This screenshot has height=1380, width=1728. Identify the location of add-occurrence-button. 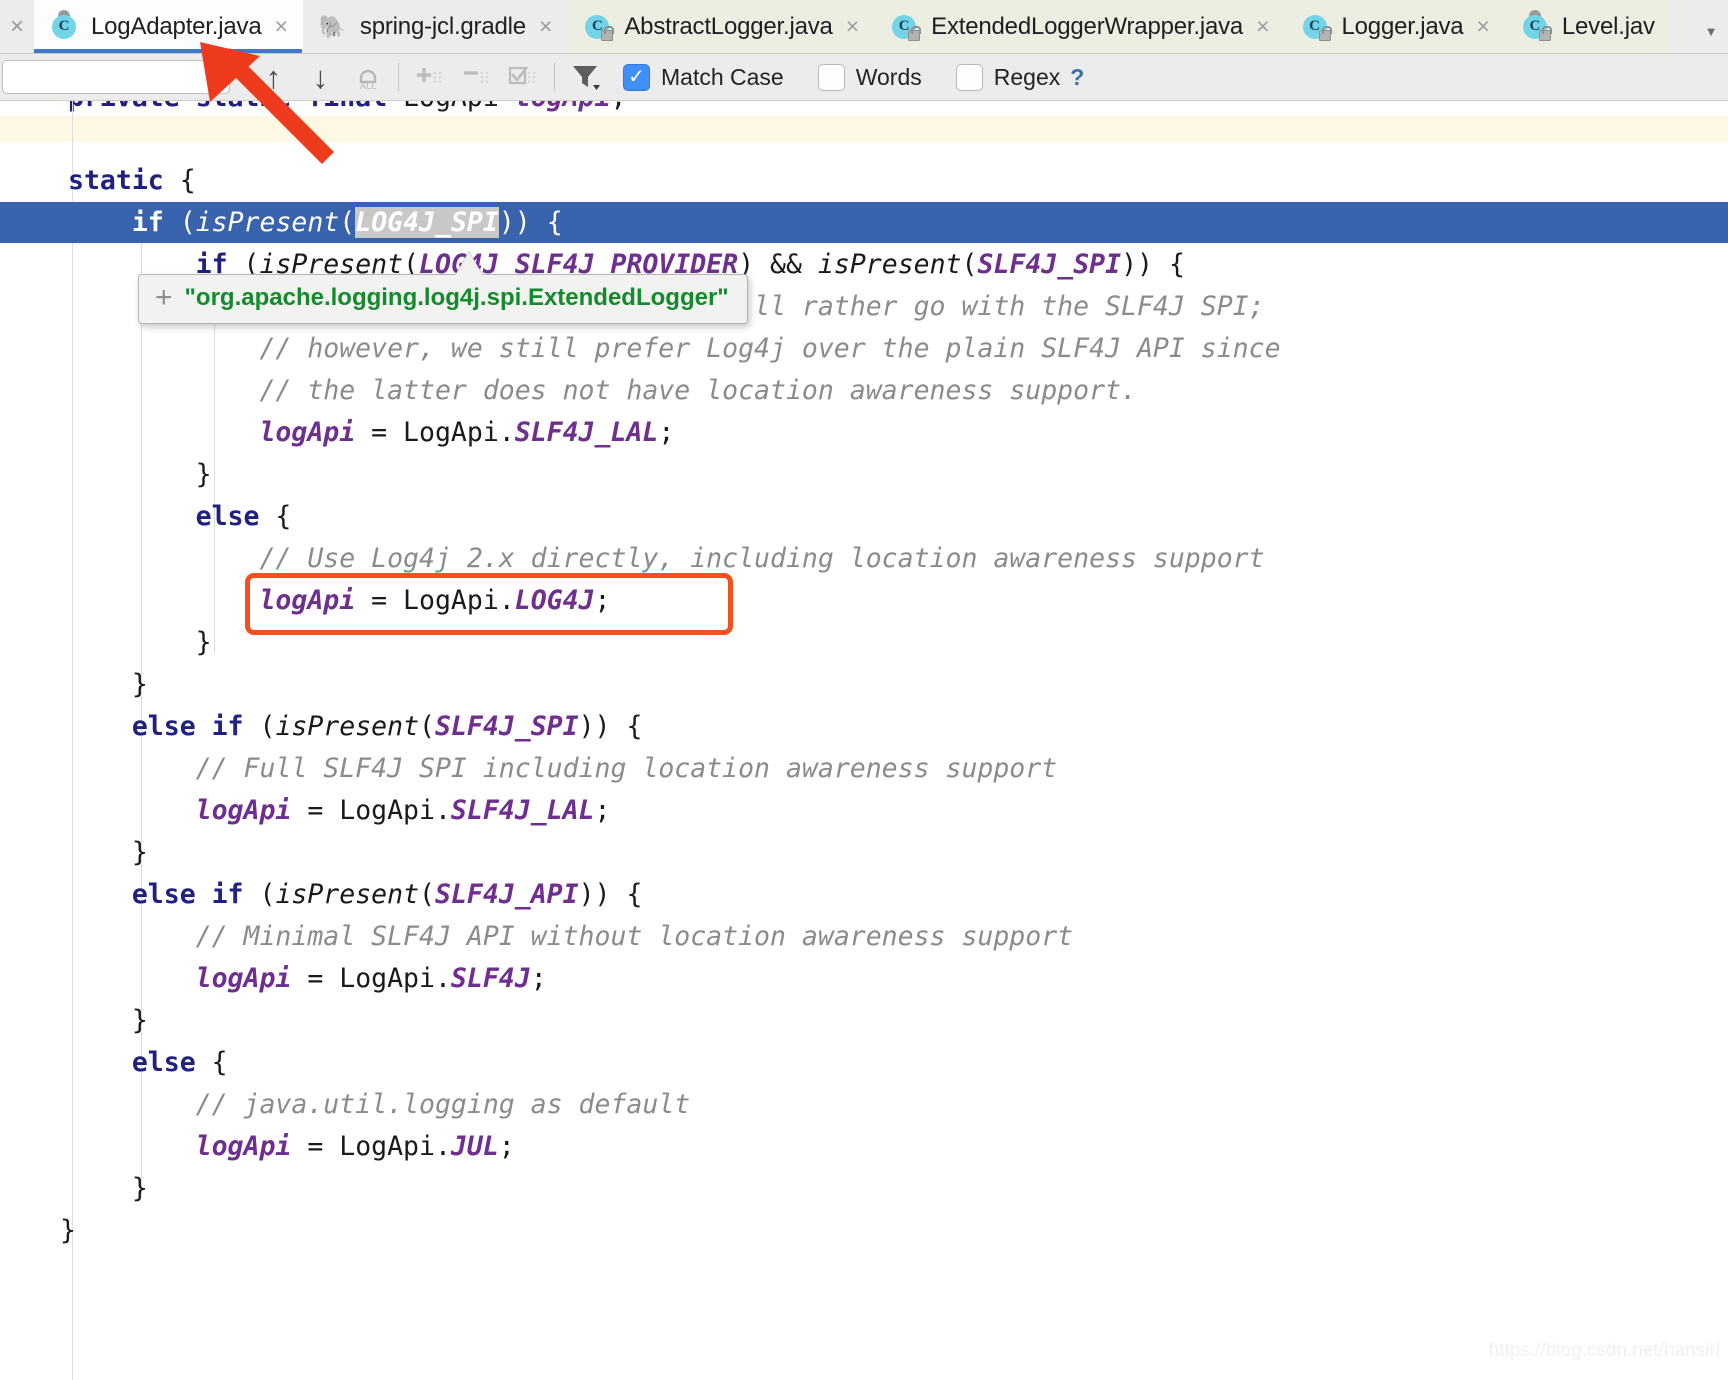
(429, 77).